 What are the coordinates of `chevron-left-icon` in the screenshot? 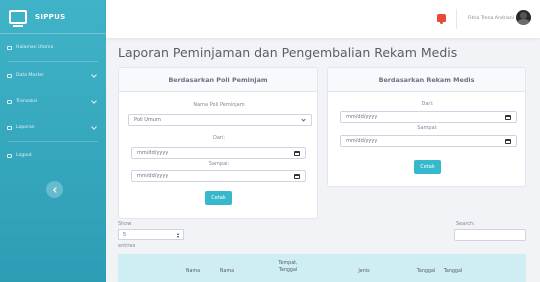 It's located at (55, 189).